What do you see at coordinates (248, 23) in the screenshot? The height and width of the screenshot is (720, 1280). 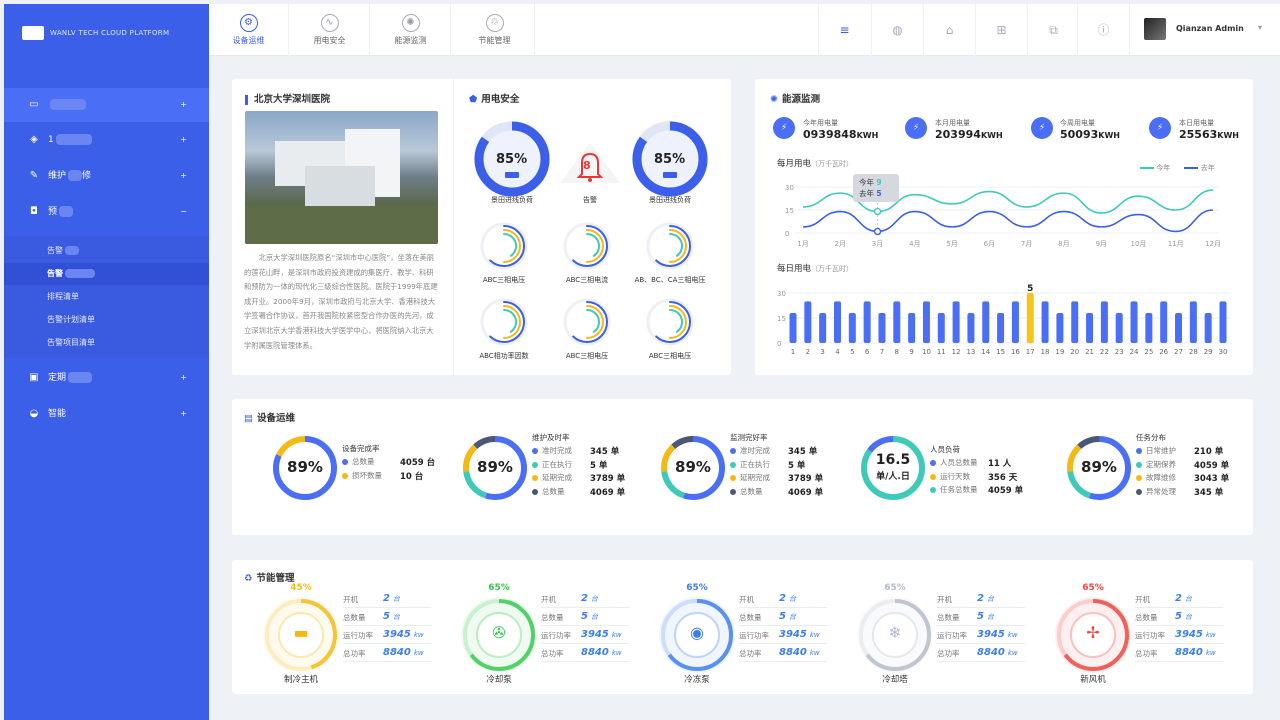 I see `gear-icon: ⚙` at bounding box center [248, 23].